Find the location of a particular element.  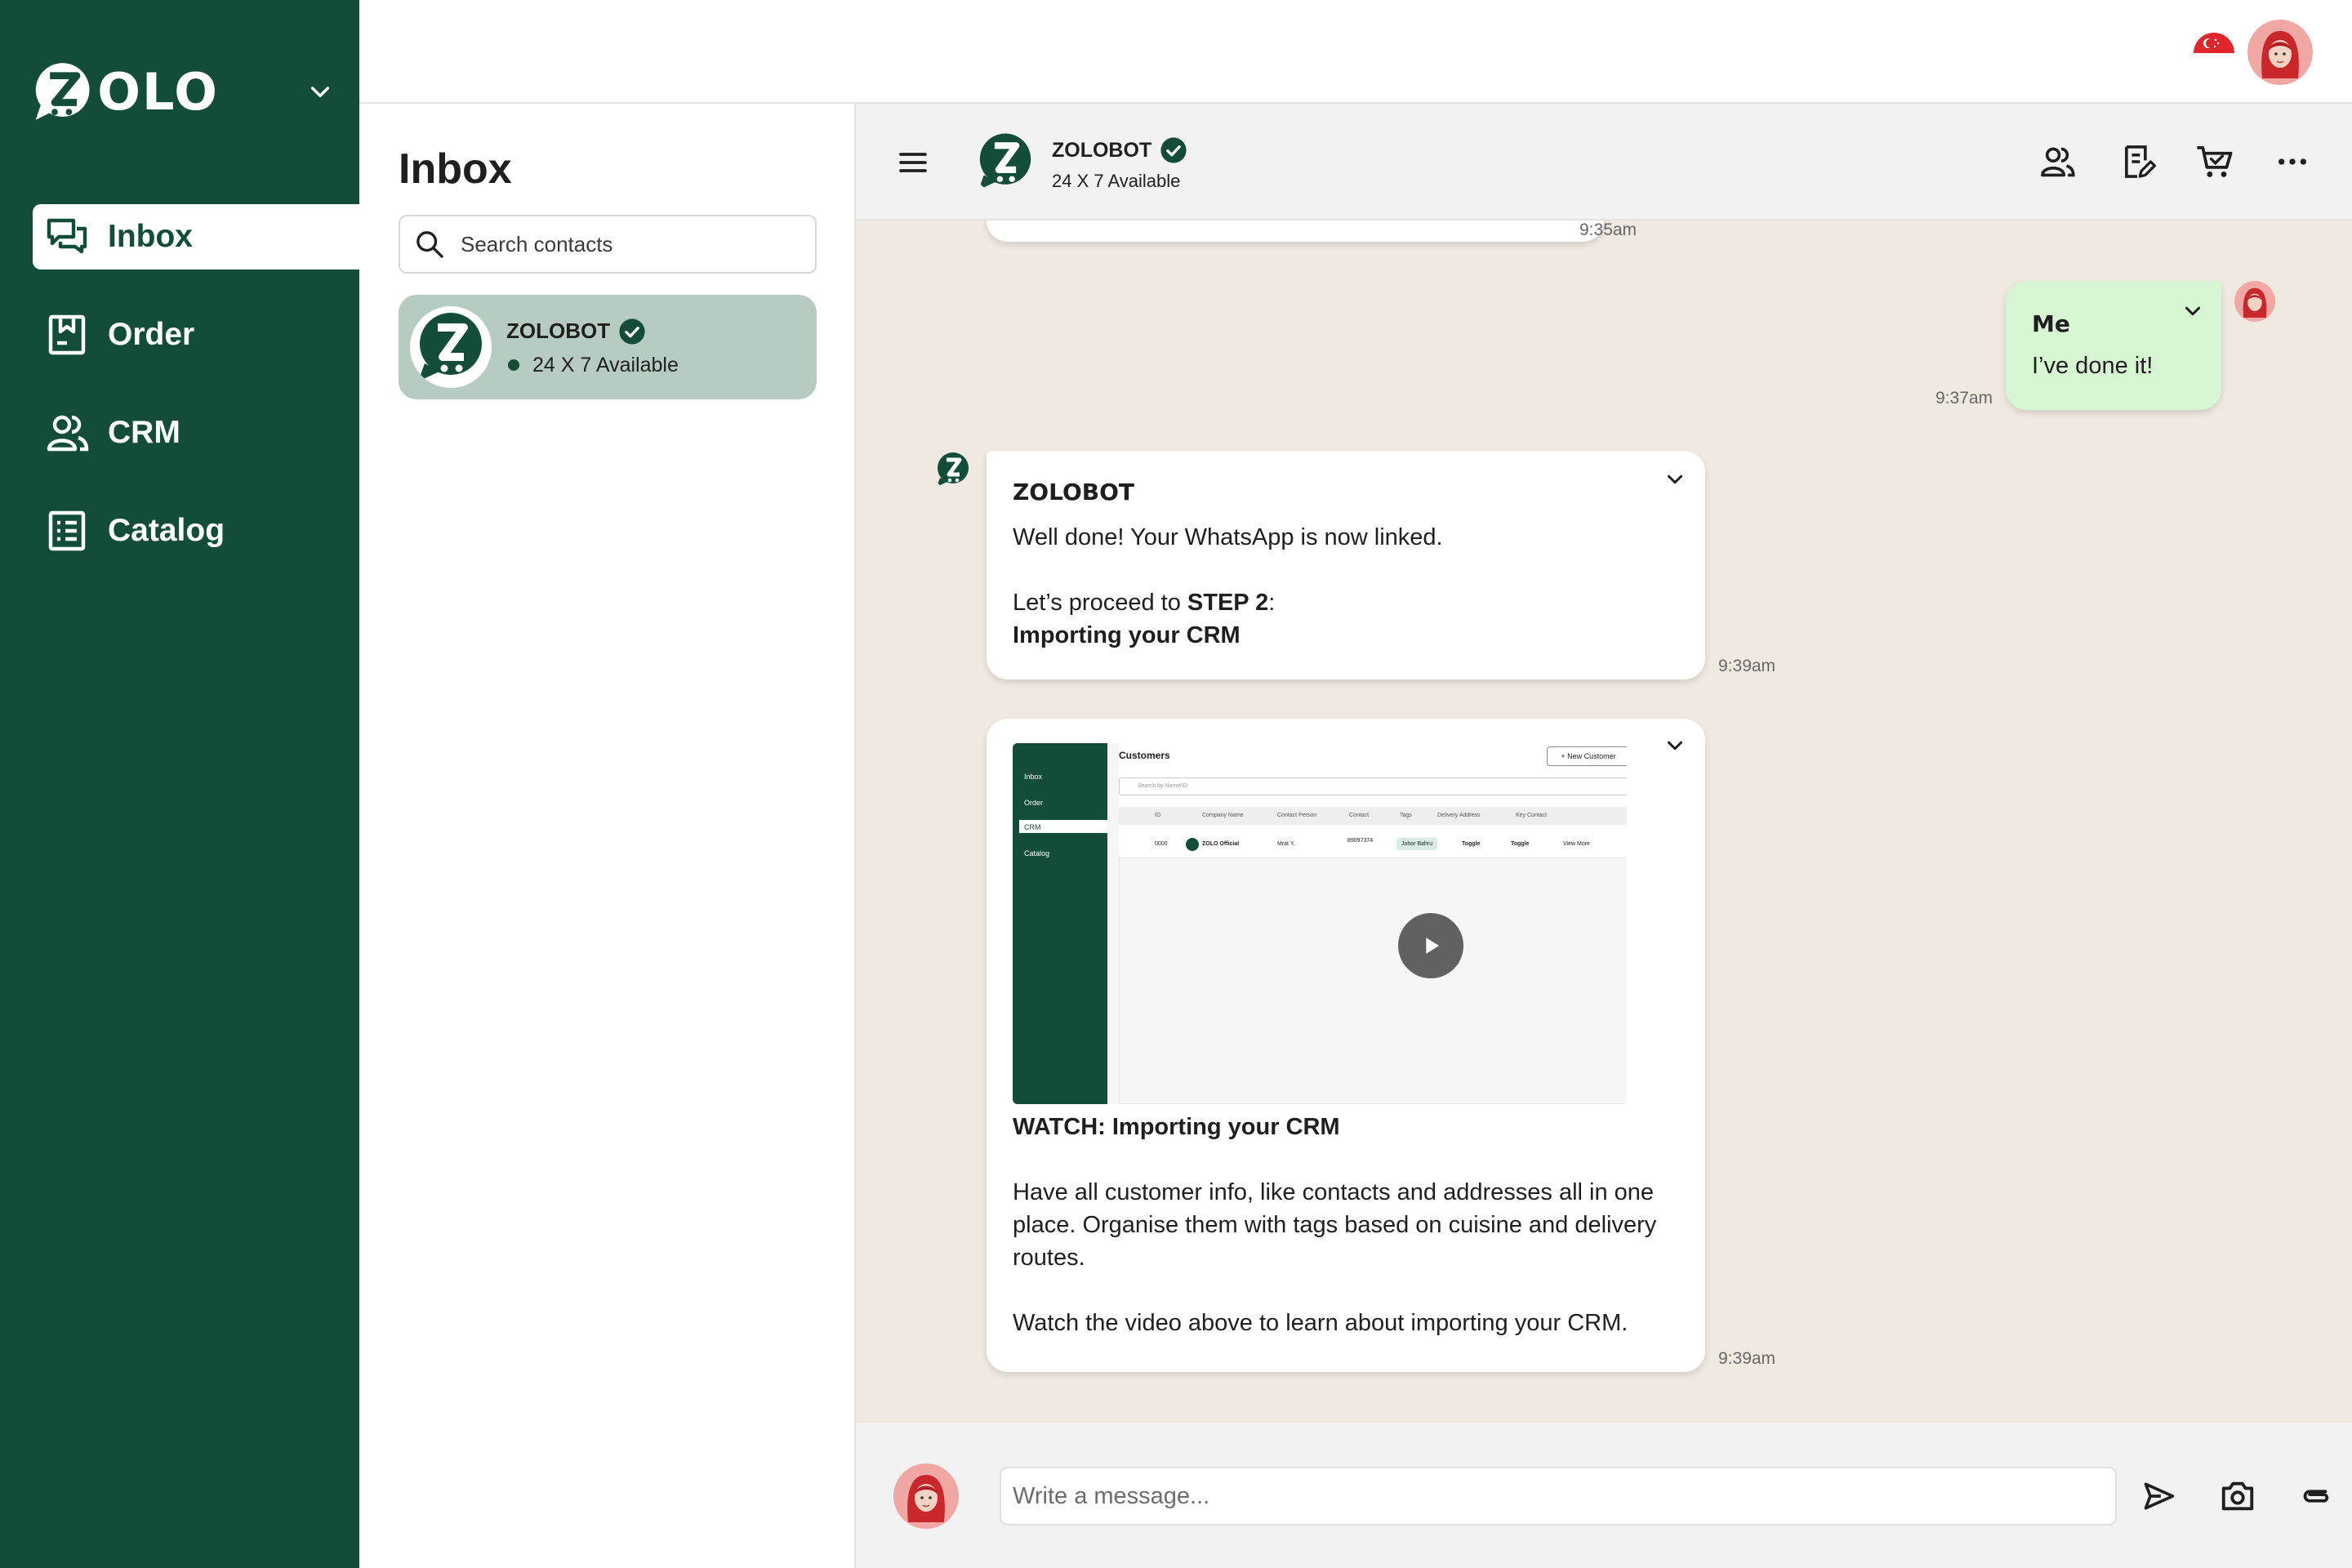

sidebar-item-label: Catalog is located at coordinates (166, 530).